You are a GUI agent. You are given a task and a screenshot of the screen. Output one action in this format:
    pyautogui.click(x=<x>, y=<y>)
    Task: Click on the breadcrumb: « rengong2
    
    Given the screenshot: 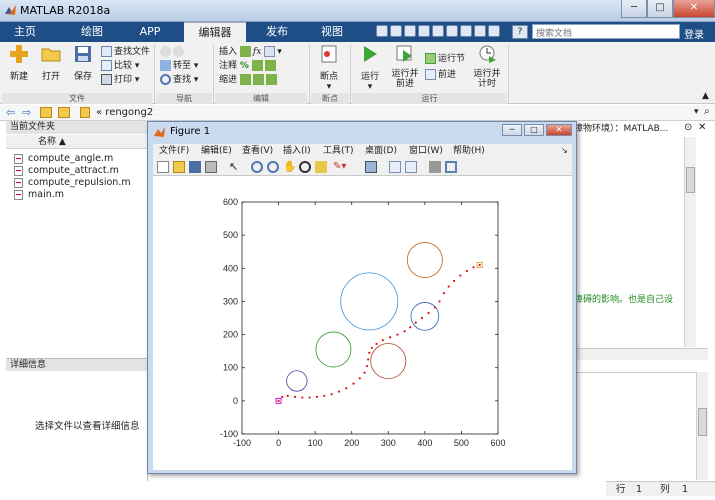 What is the action you would take?
    pyautogui.click(x=124, y=112)
    